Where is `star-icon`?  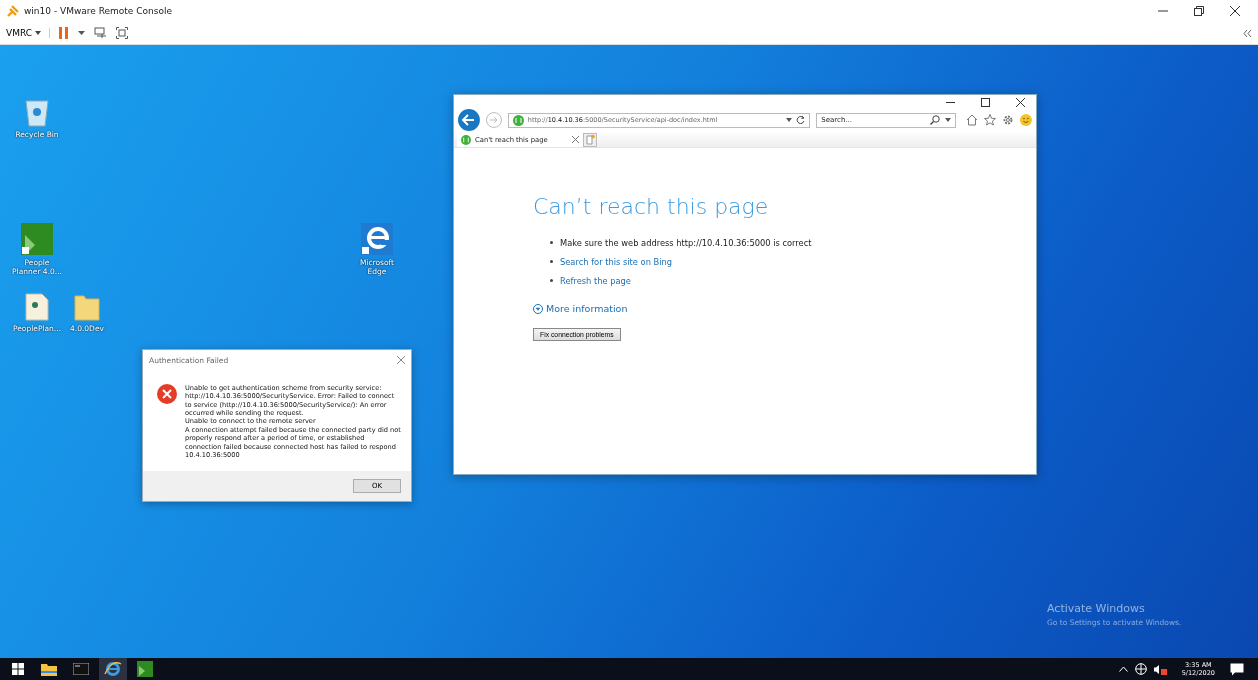
star-icon is located at coordinates (990, 120).